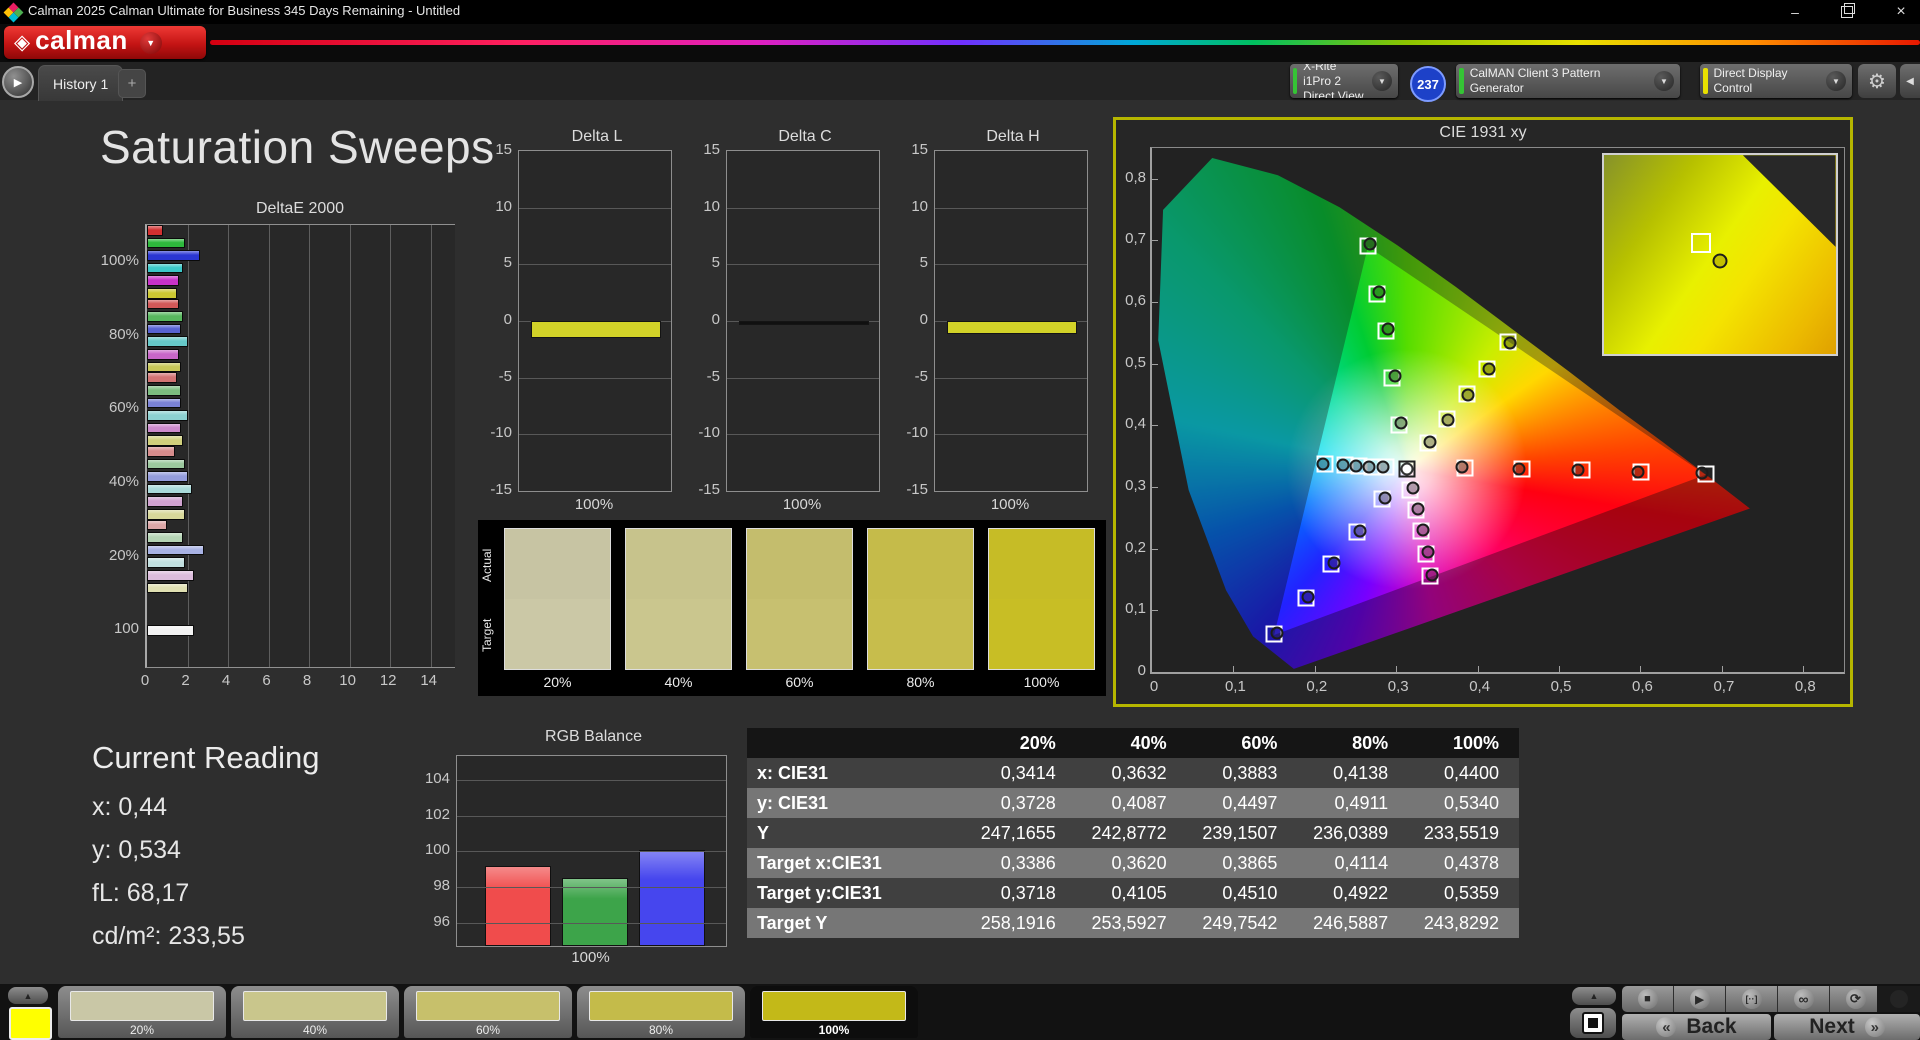 The width and height of the screenshot is (1920, 1040). What do you see at coordinates (1648, 999) in the screenshot?
I see `stop-button: ■` at bounding box center [1648, 999].